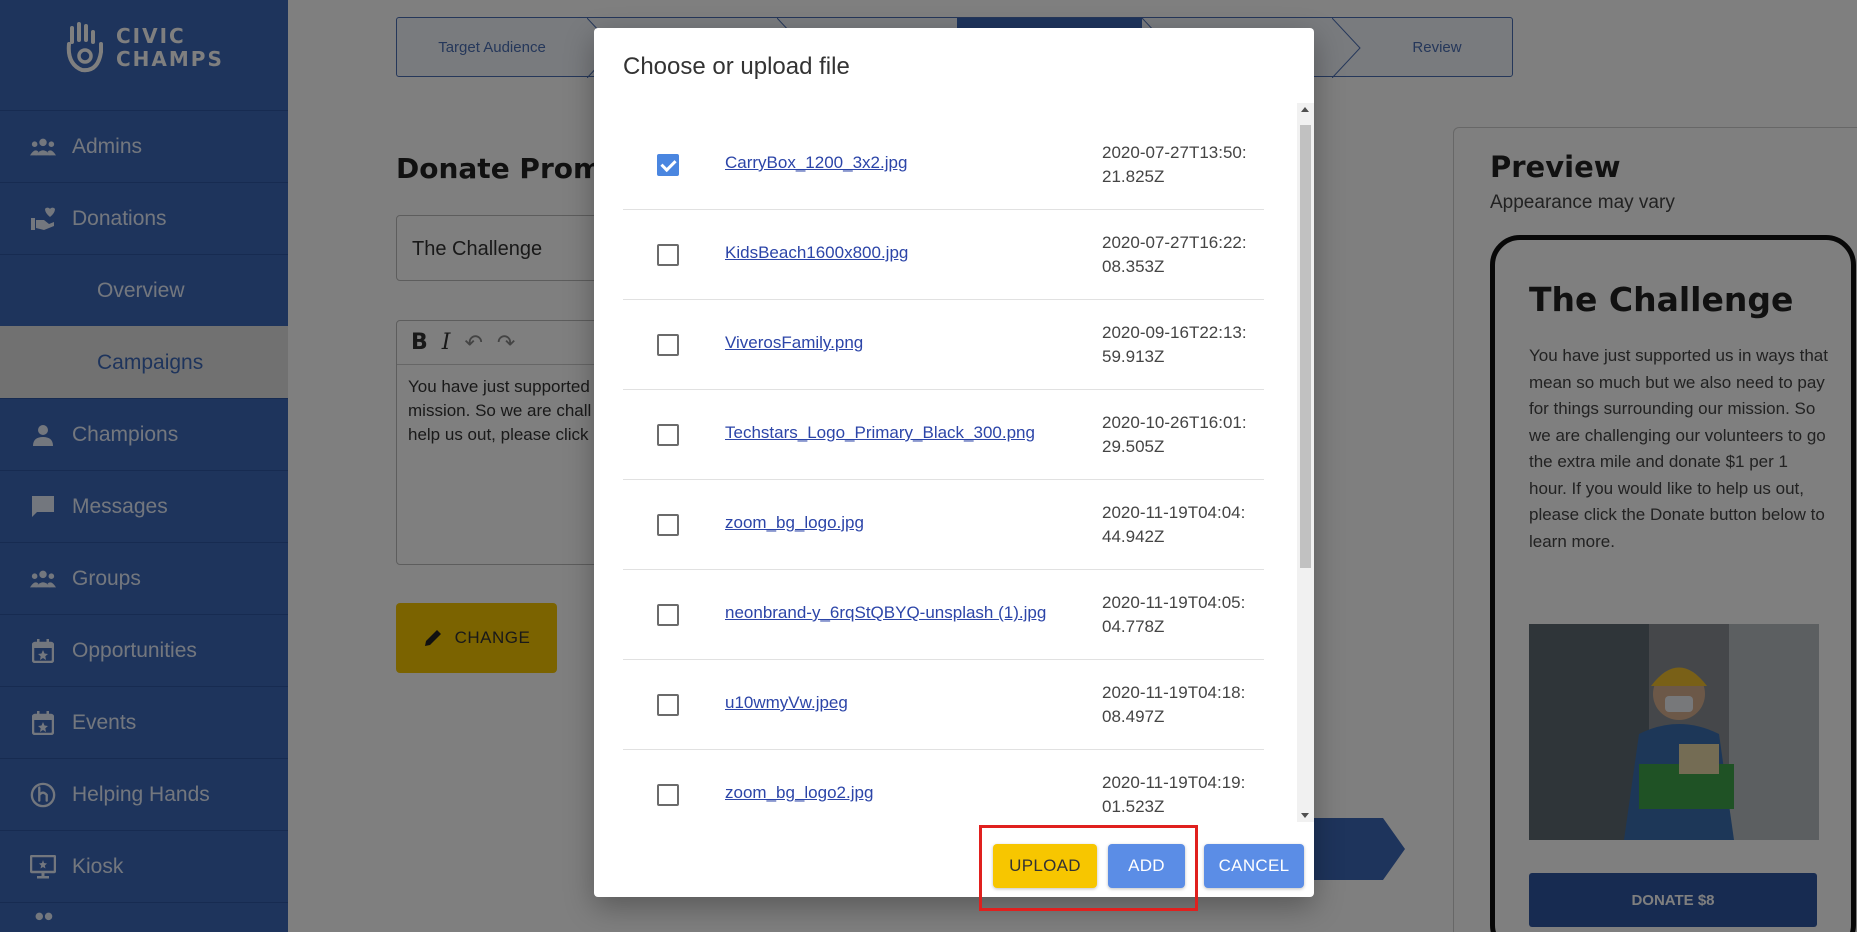 Image resolution: width=1857 pixels, height=932 pixels. What do you see at coordinates (794, 523) in the screenshot?
I see `file-name-link: zoom_bg_logo.jpg` at bounding box center [794, 523].